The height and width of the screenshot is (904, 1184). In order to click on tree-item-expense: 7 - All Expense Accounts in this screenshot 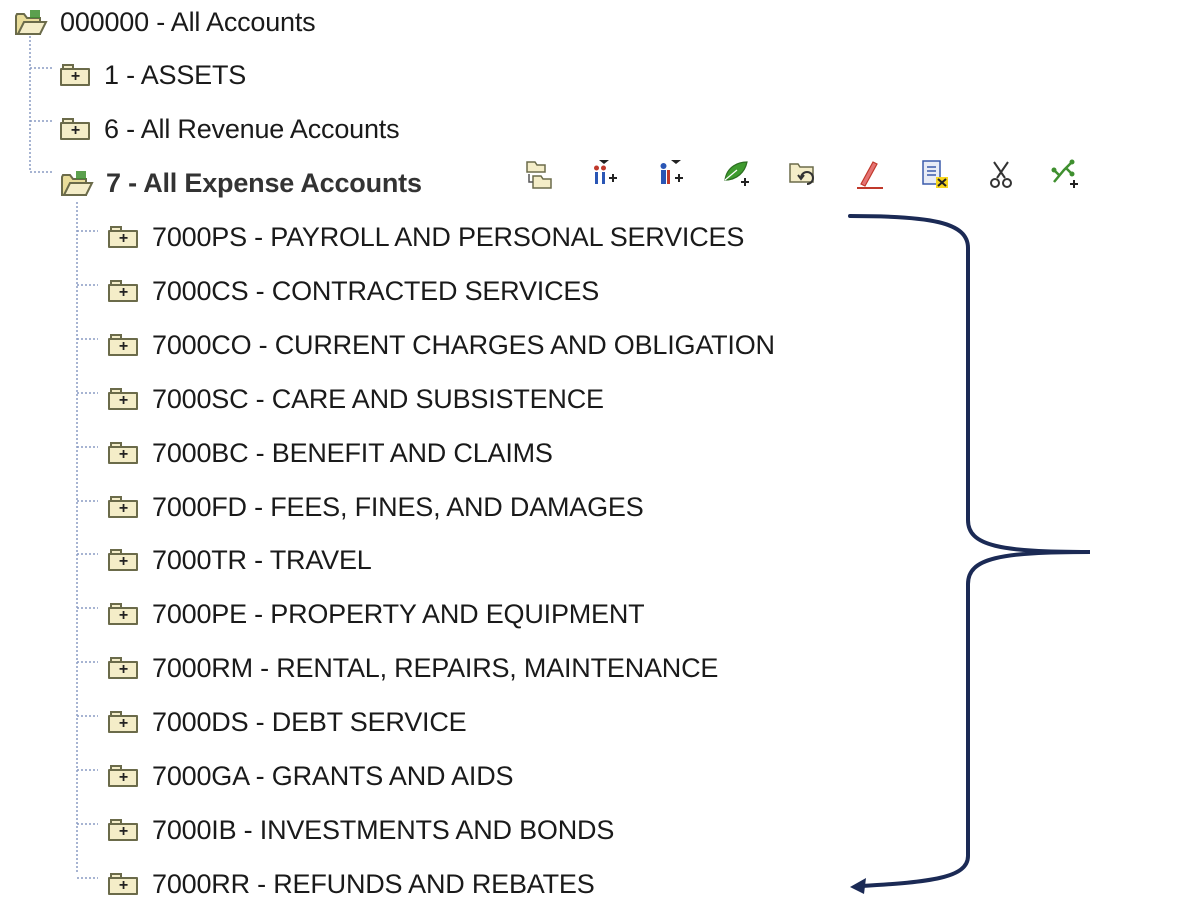, I will do `click(241, 183)`.